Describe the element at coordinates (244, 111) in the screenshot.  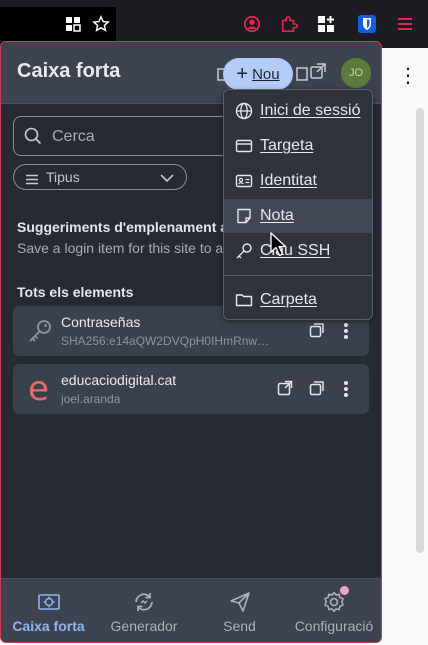
I see `globe-icon` at that location.